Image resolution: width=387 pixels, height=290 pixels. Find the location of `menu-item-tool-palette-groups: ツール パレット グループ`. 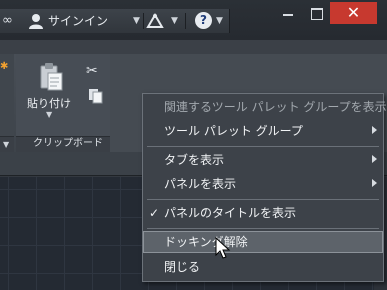

menu-item-tool-palette-groups: ツール パレット グループ is located at coordinates (263, 131).